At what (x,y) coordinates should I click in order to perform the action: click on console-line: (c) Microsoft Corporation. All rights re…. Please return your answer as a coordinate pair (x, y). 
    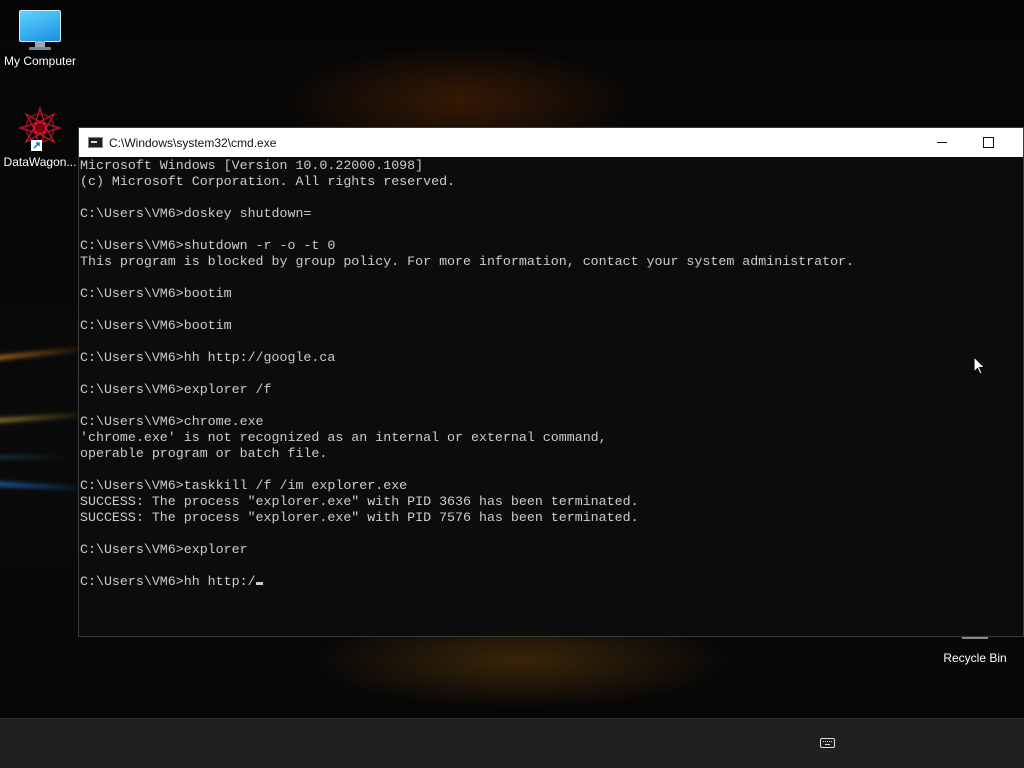
    Looking at the image, I should click on (268, 181).